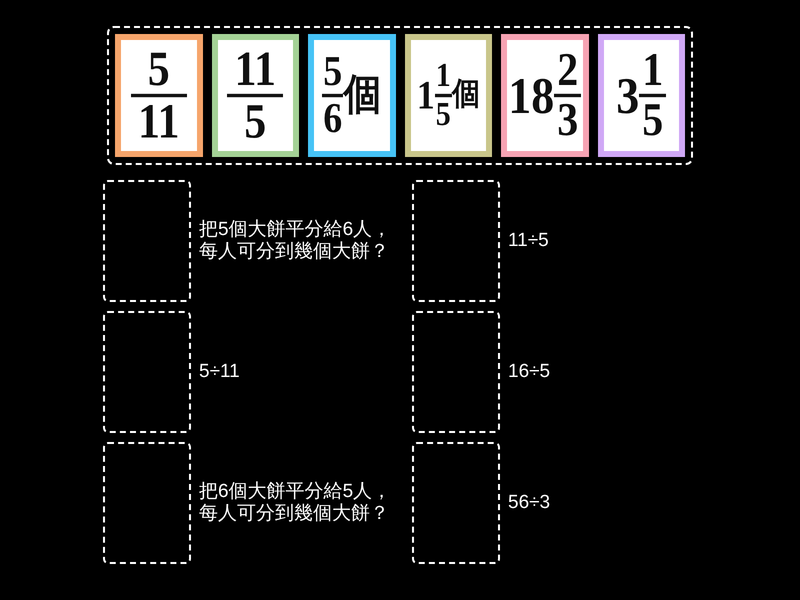  Describe the element at coordinates (295, 503) in the screenshot. I see `prompt-text: 把6個大餅平分給5人，每人可分到幾個大餅？` at that location.